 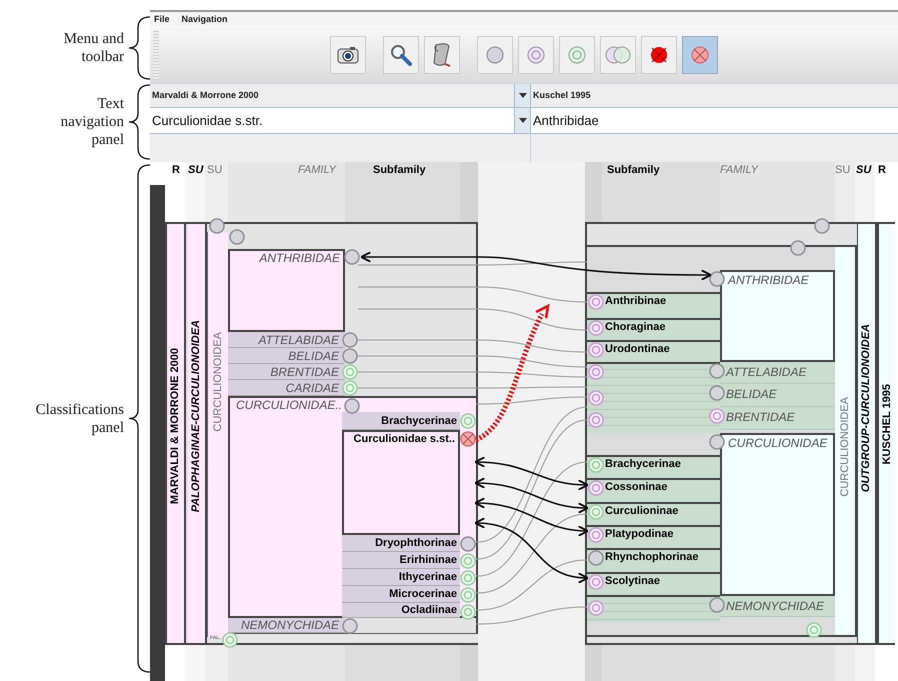 I want to click on curly-brace, so click(x=139, y=48).